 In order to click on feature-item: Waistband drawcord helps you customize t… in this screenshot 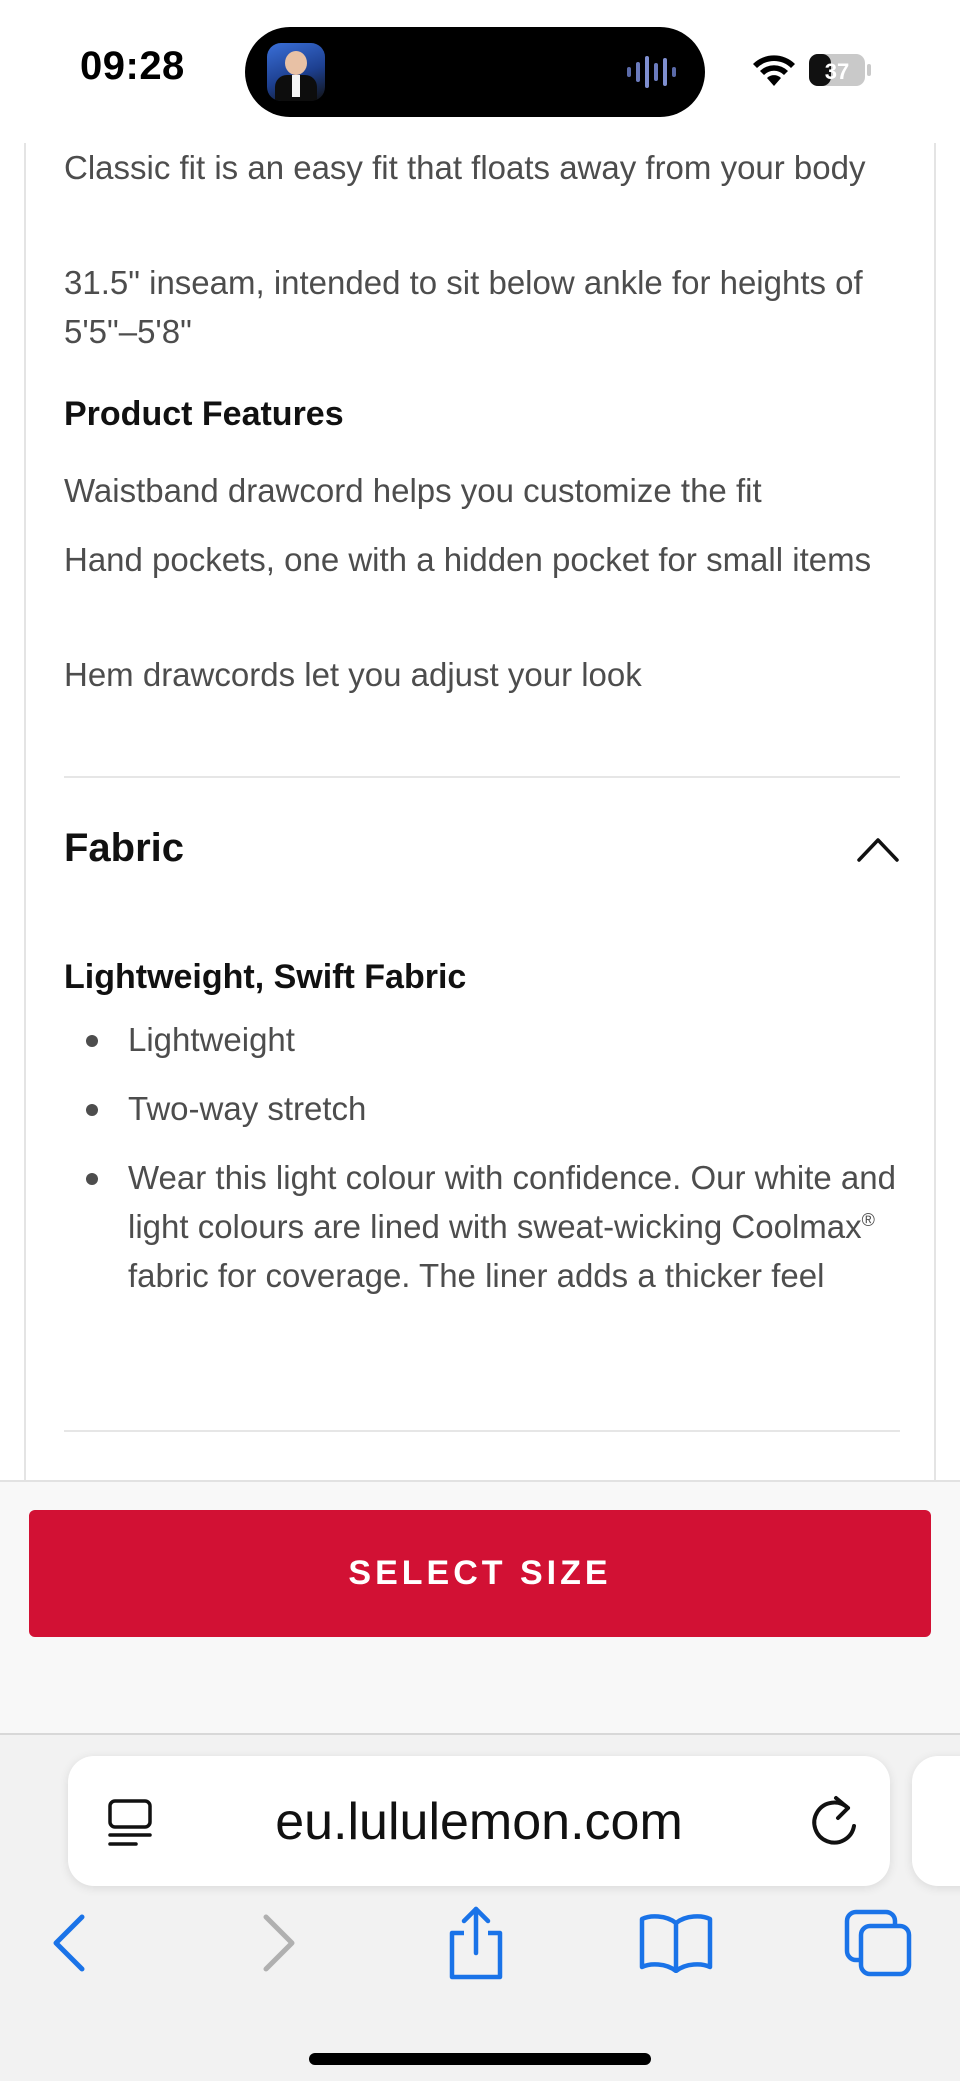, I will do `click(413, 490)`.